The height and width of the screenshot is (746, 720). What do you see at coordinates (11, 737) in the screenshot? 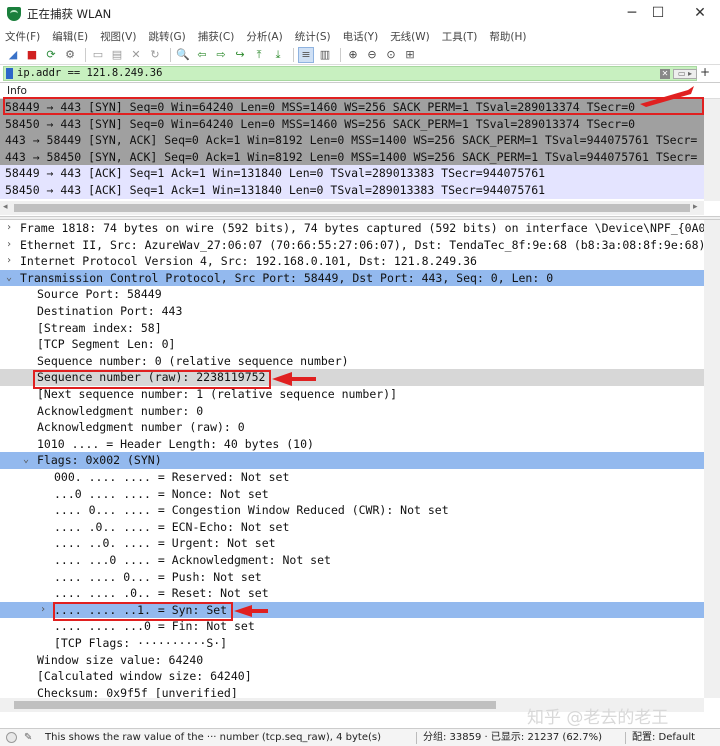
I see `expert-info-icon` at bounding box center [11, 737].